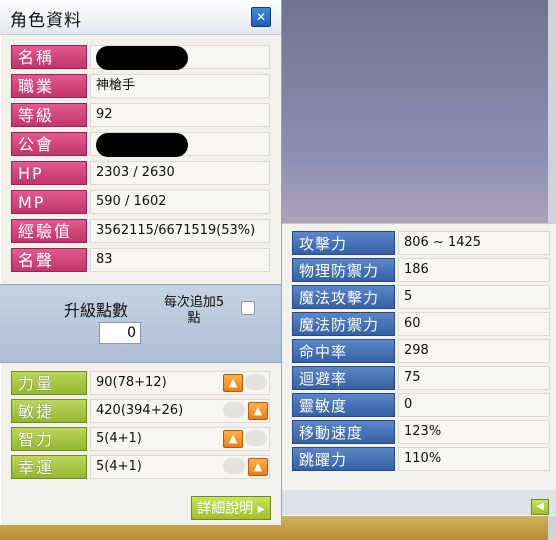 The height and width of the screenshot is (540, 556). Describe the element at coordinates (540, 507) in the screenshot. I see `collapse-arrow-icon: ◀` at that location.